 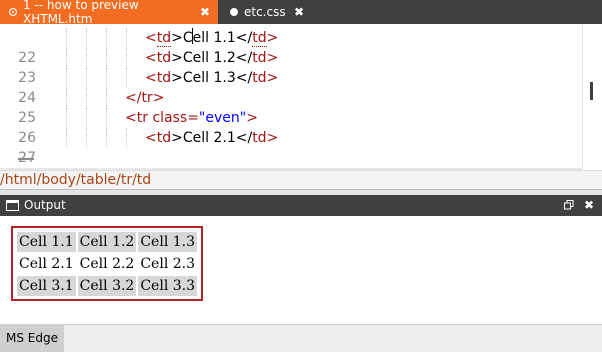 What do you see at coordinates (291, 147) in the screenshot?
I see `code-line: 27 <td>Cell 2.1</td>` at bounding box center [291, 147].